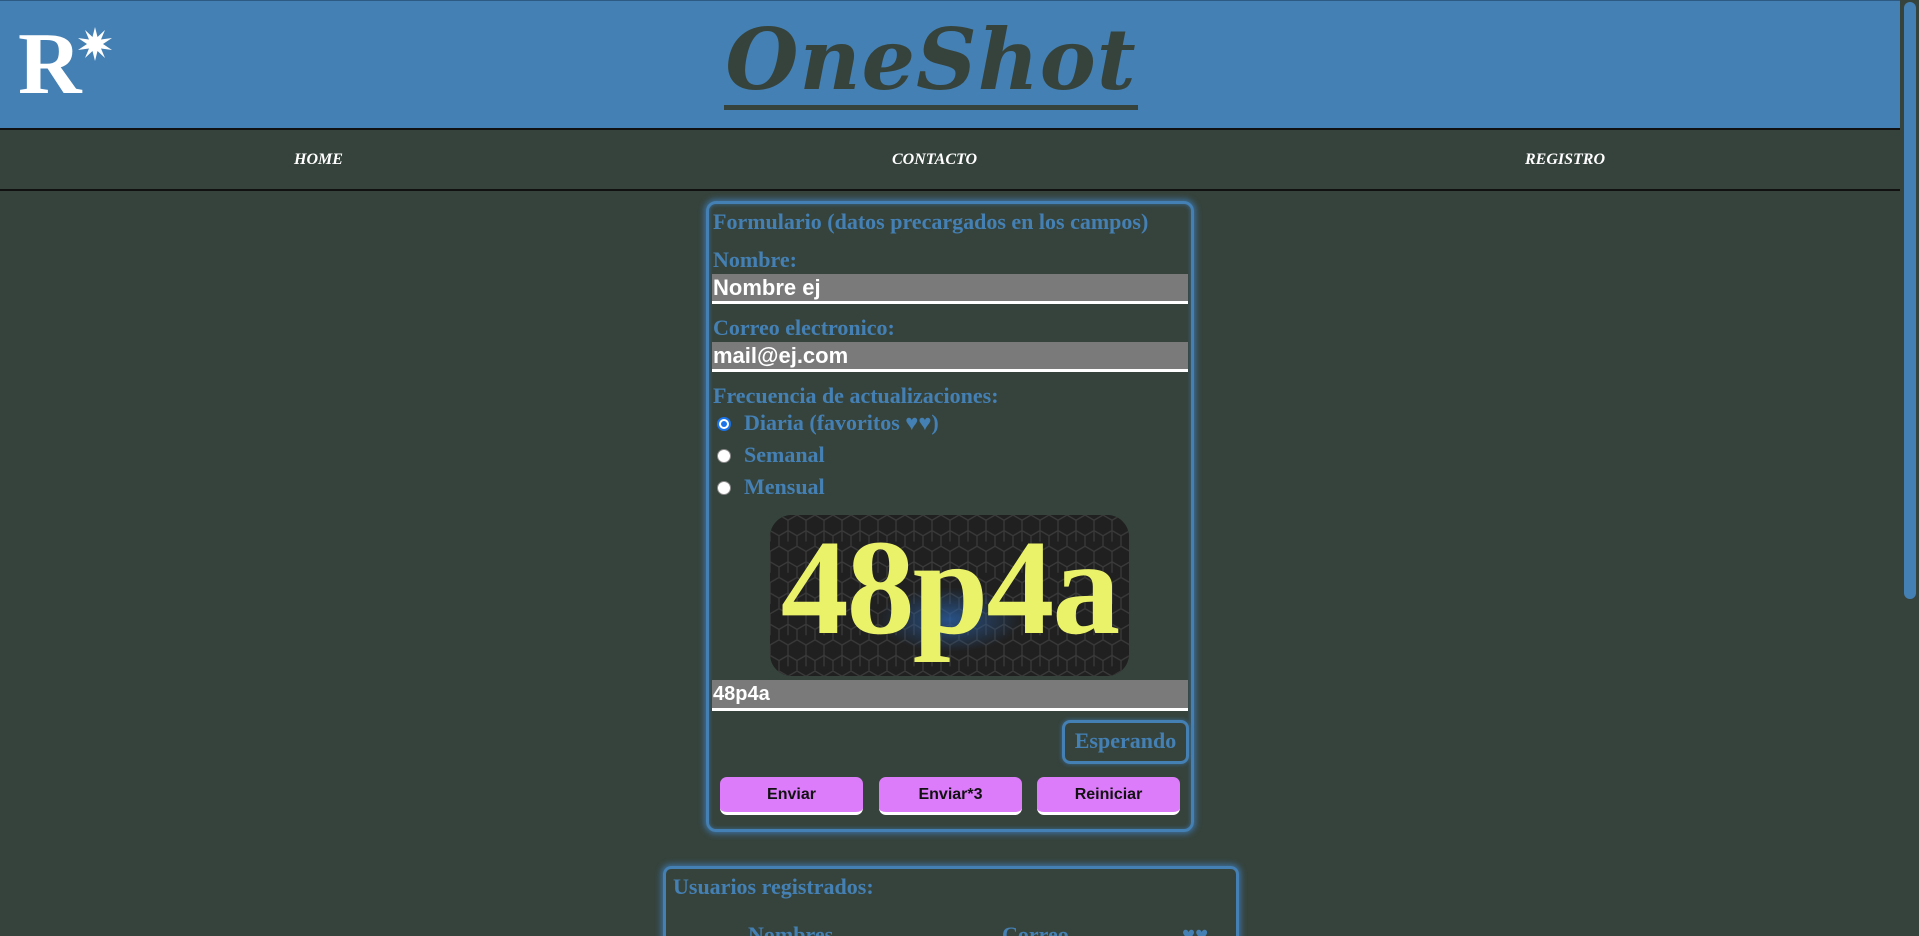 This screenshot has height=936, width=1919. I want to click on site-logo: R, so click(68, 66).